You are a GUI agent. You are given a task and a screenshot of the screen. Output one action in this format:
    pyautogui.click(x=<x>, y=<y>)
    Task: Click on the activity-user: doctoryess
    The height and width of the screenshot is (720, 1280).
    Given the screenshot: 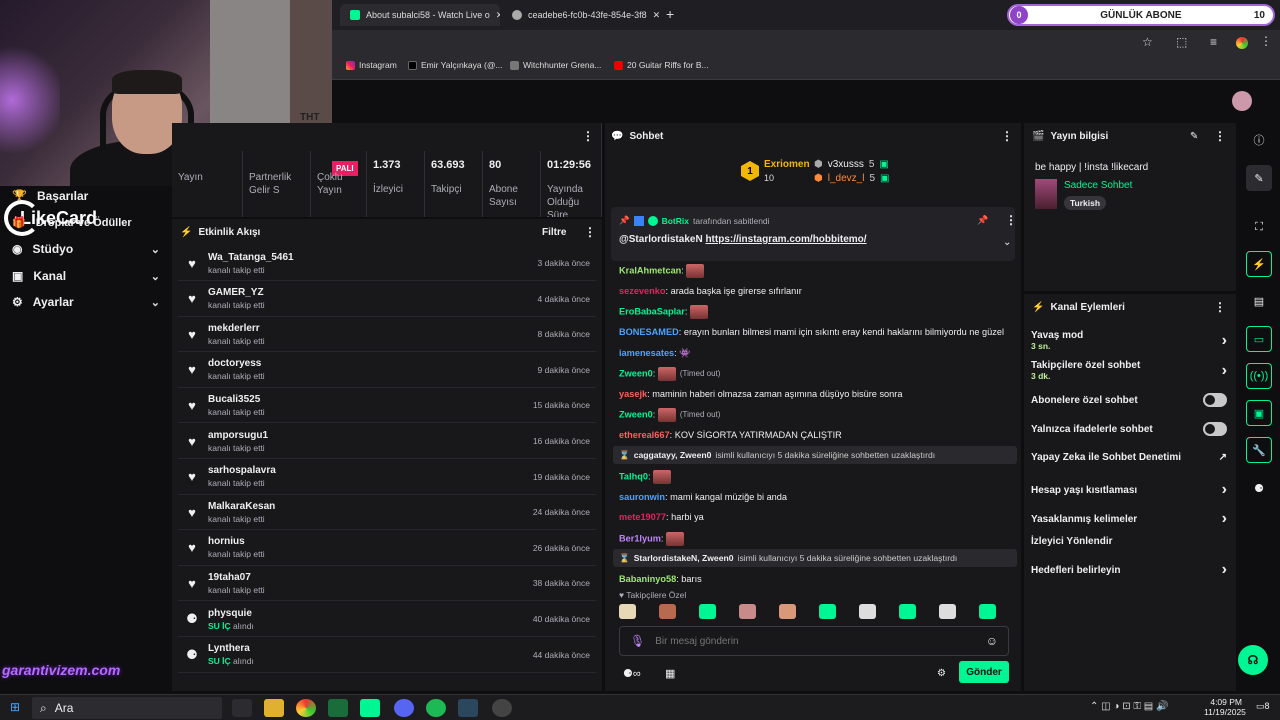 What is the action you would take?
    pyautogui.click(x=236, y=363)
    